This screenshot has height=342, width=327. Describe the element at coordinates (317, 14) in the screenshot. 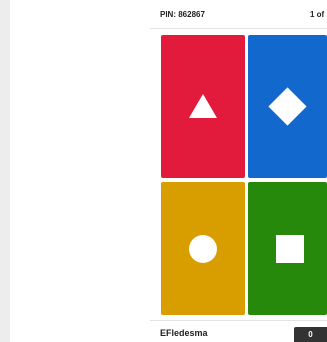

I see `question-counter: 1 of` at that location.